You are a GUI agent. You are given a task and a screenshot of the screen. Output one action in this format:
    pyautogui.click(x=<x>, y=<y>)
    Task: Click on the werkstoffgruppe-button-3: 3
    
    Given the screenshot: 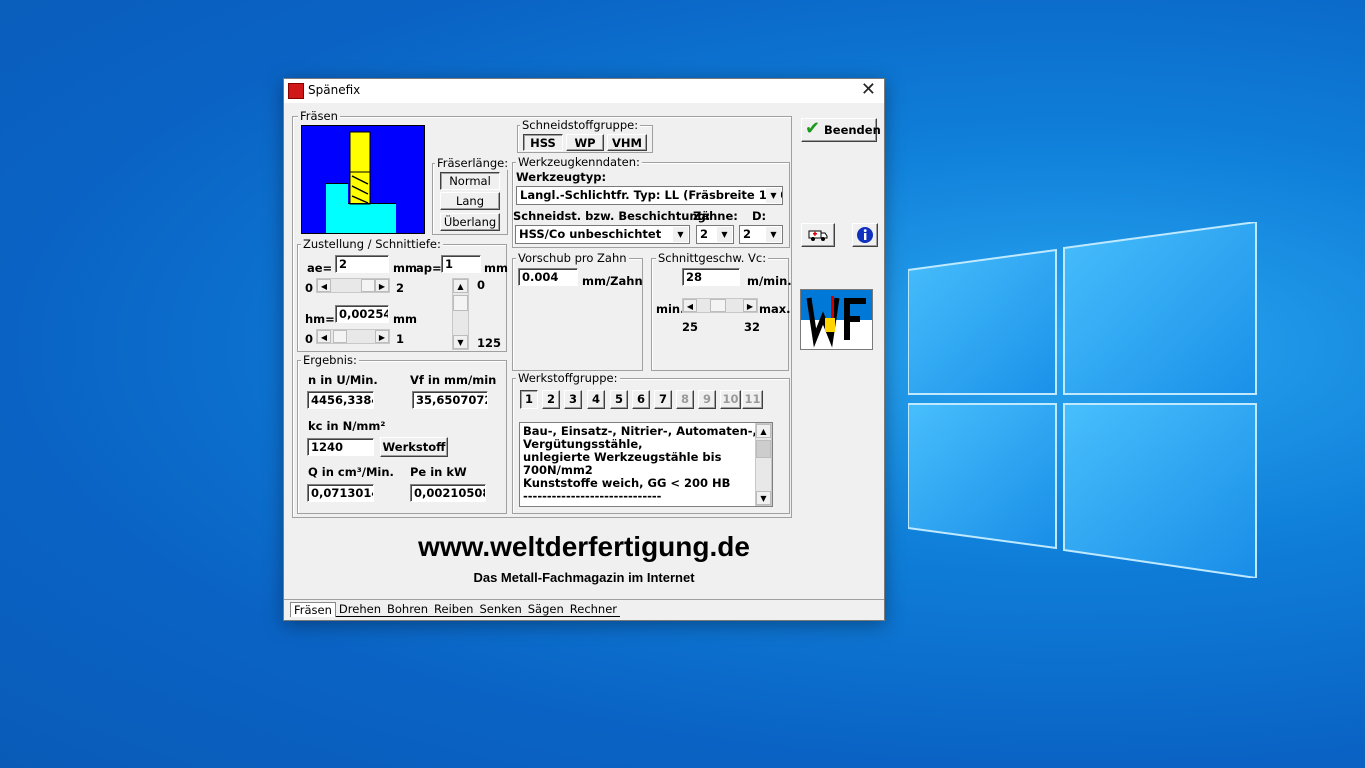 What is the action you would take?
    pyautogui.click(x=573, y=399)
    